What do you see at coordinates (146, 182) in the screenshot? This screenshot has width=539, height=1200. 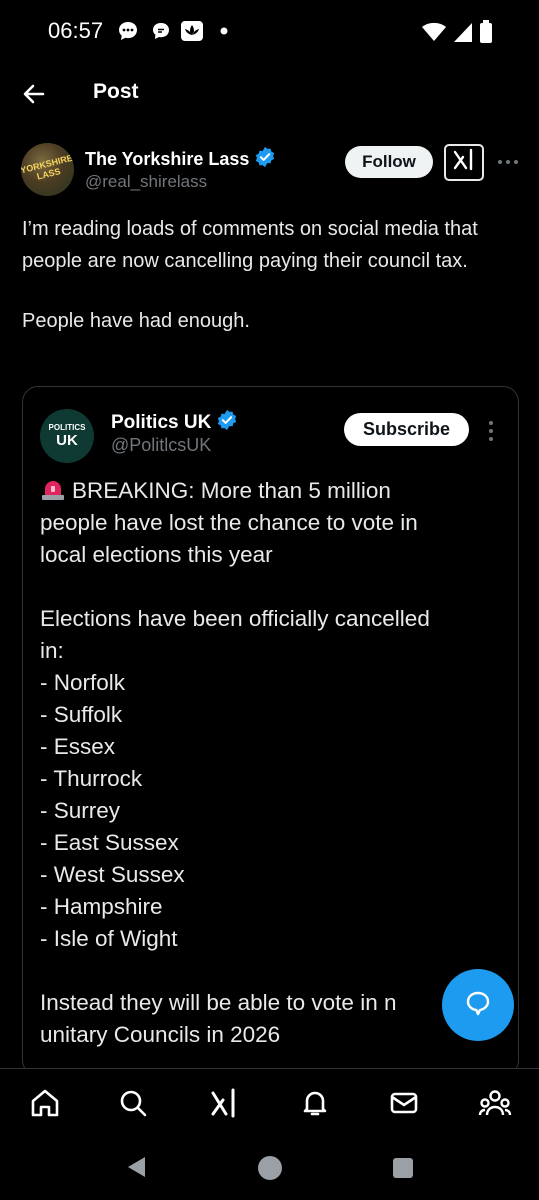 I see `author-handle: @real_shirelass` at bounding box center [146, 182].